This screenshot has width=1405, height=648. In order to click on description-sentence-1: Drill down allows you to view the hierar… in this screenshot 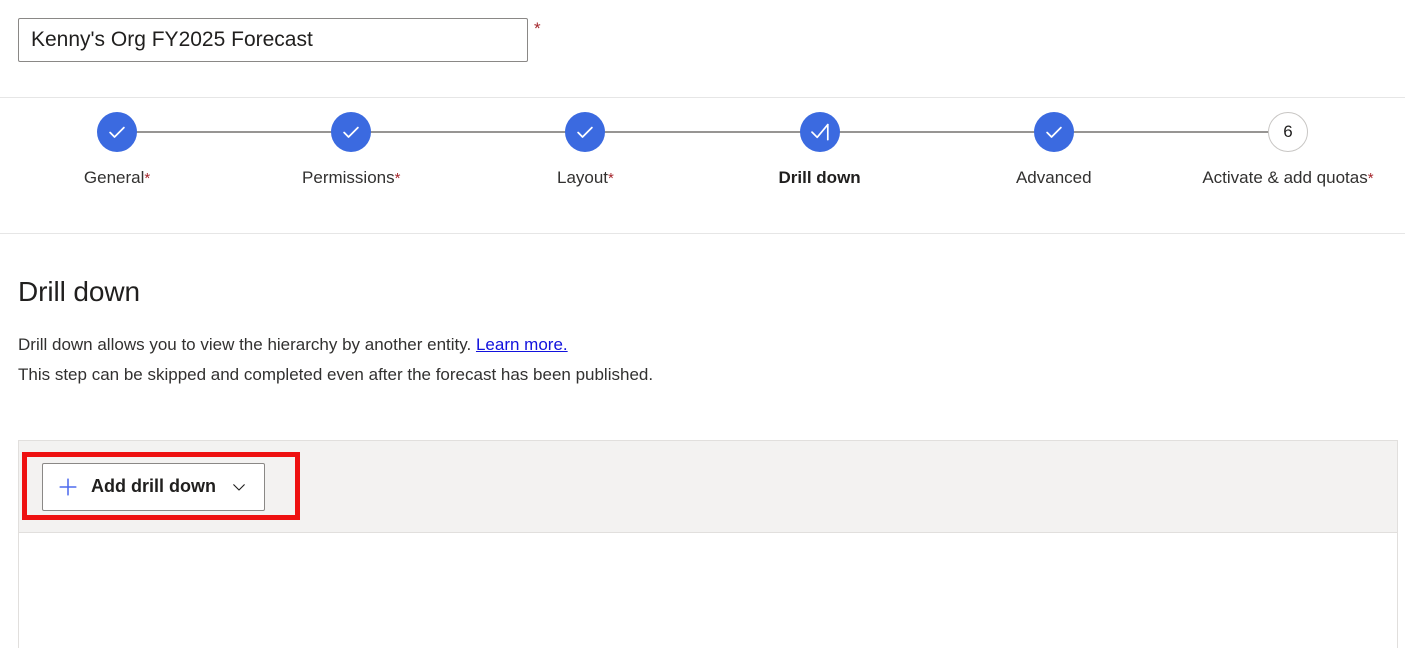, I will do `click(247, 344)`.